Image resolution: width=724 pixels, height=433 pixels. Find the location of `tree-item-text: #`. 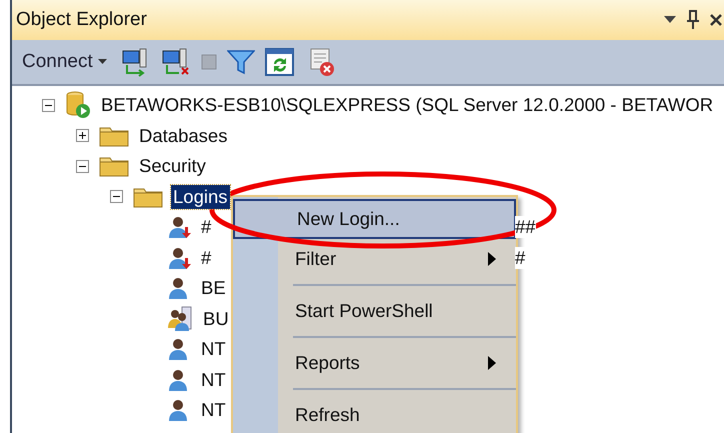

tree-item-text: # is located at coordinates (520, 257).